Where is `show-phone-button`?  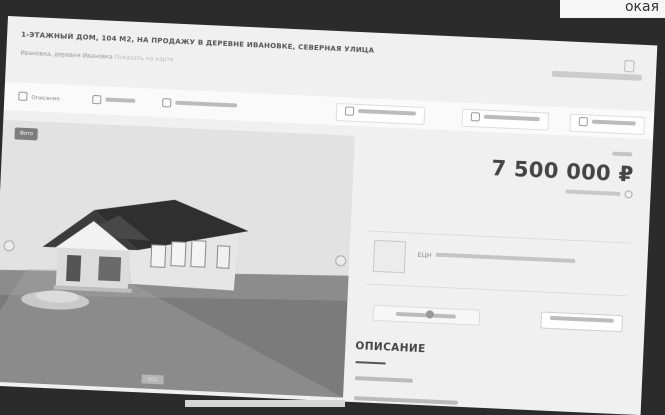 show-phone-button is located at coordinates (426, 315).